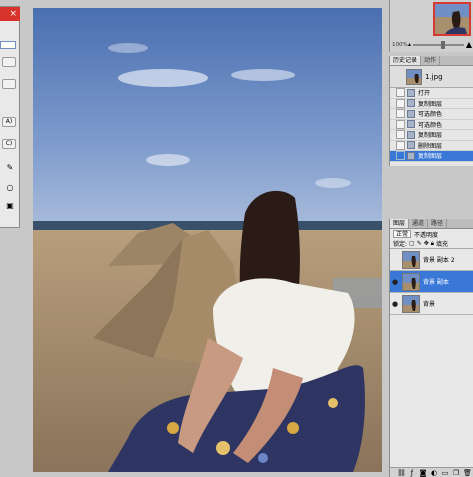  I want to click on history-snapshot: 1.jpg, so click(431, 77).